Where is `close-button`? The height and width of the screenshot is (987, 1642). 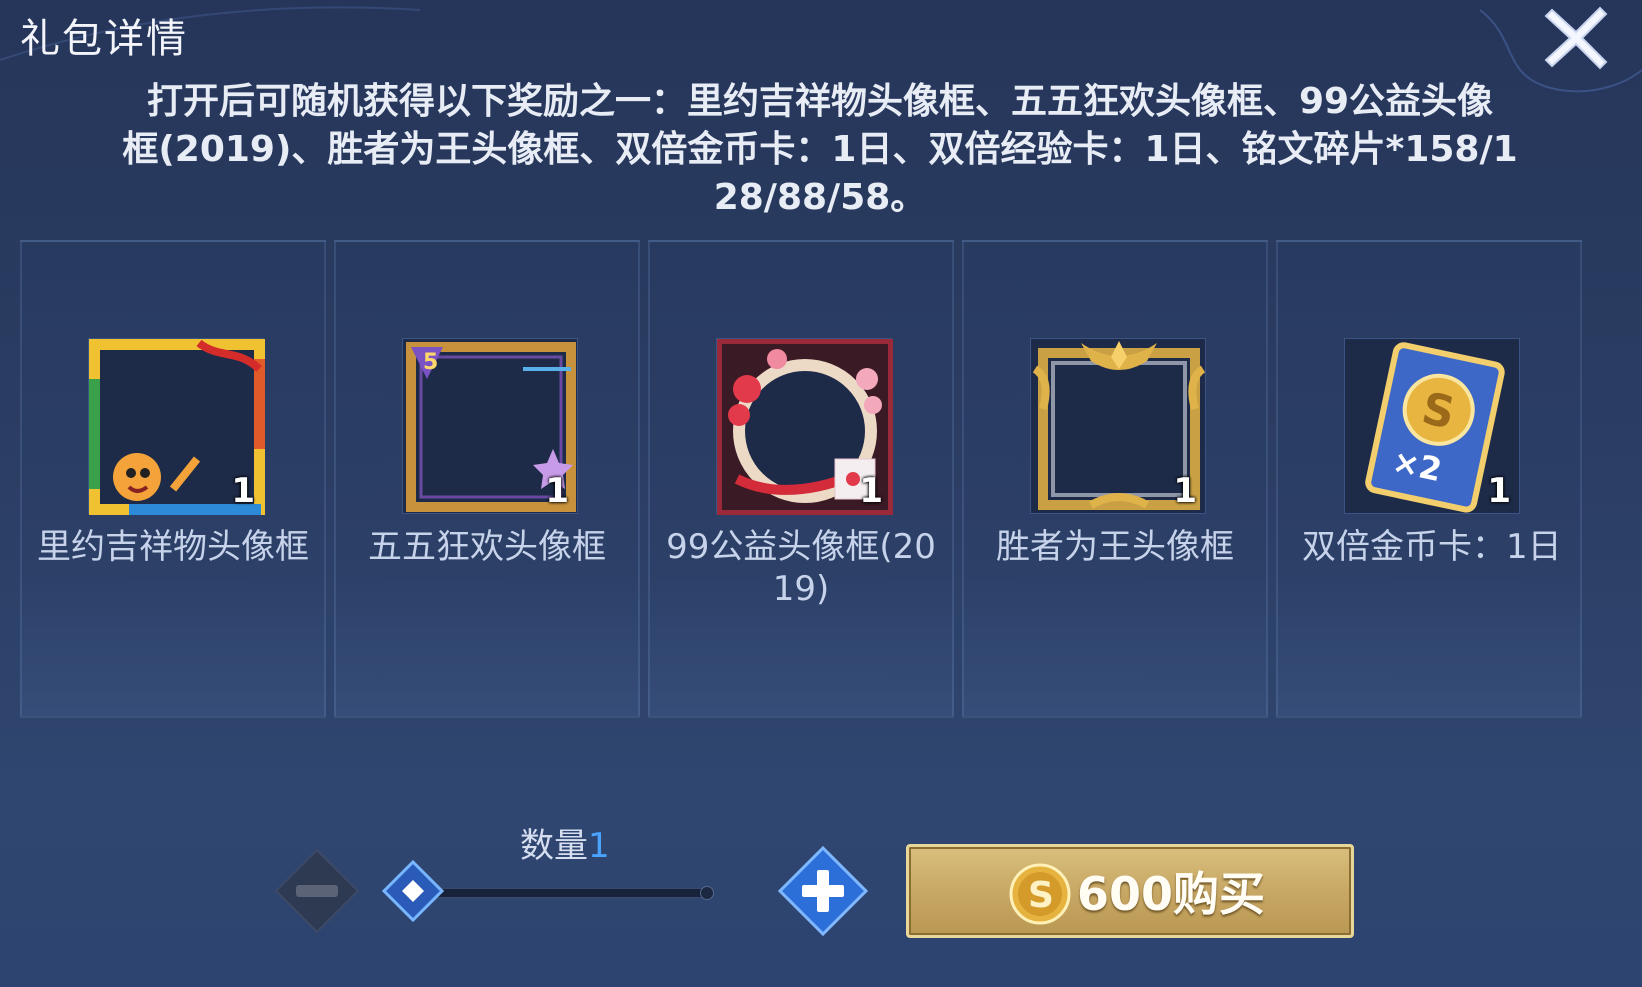
close-button is located at coordinates (1576, 36).